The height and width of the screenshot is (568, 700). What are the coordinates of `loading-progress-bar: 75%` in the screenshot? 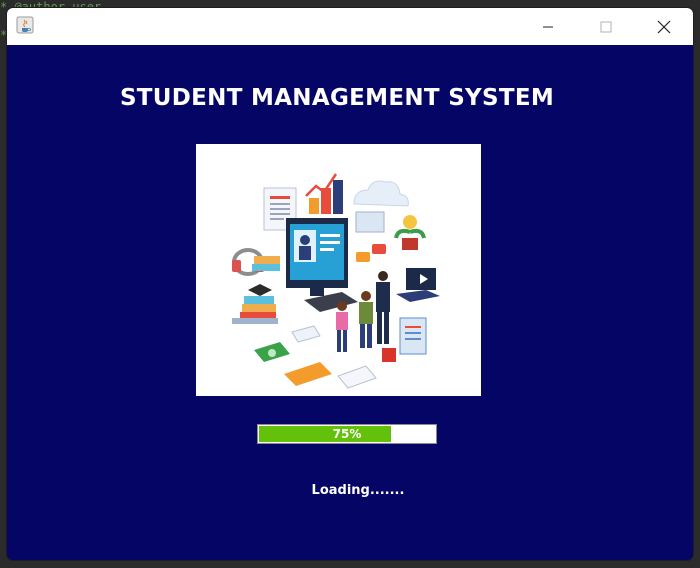 It's located at (347, 434).